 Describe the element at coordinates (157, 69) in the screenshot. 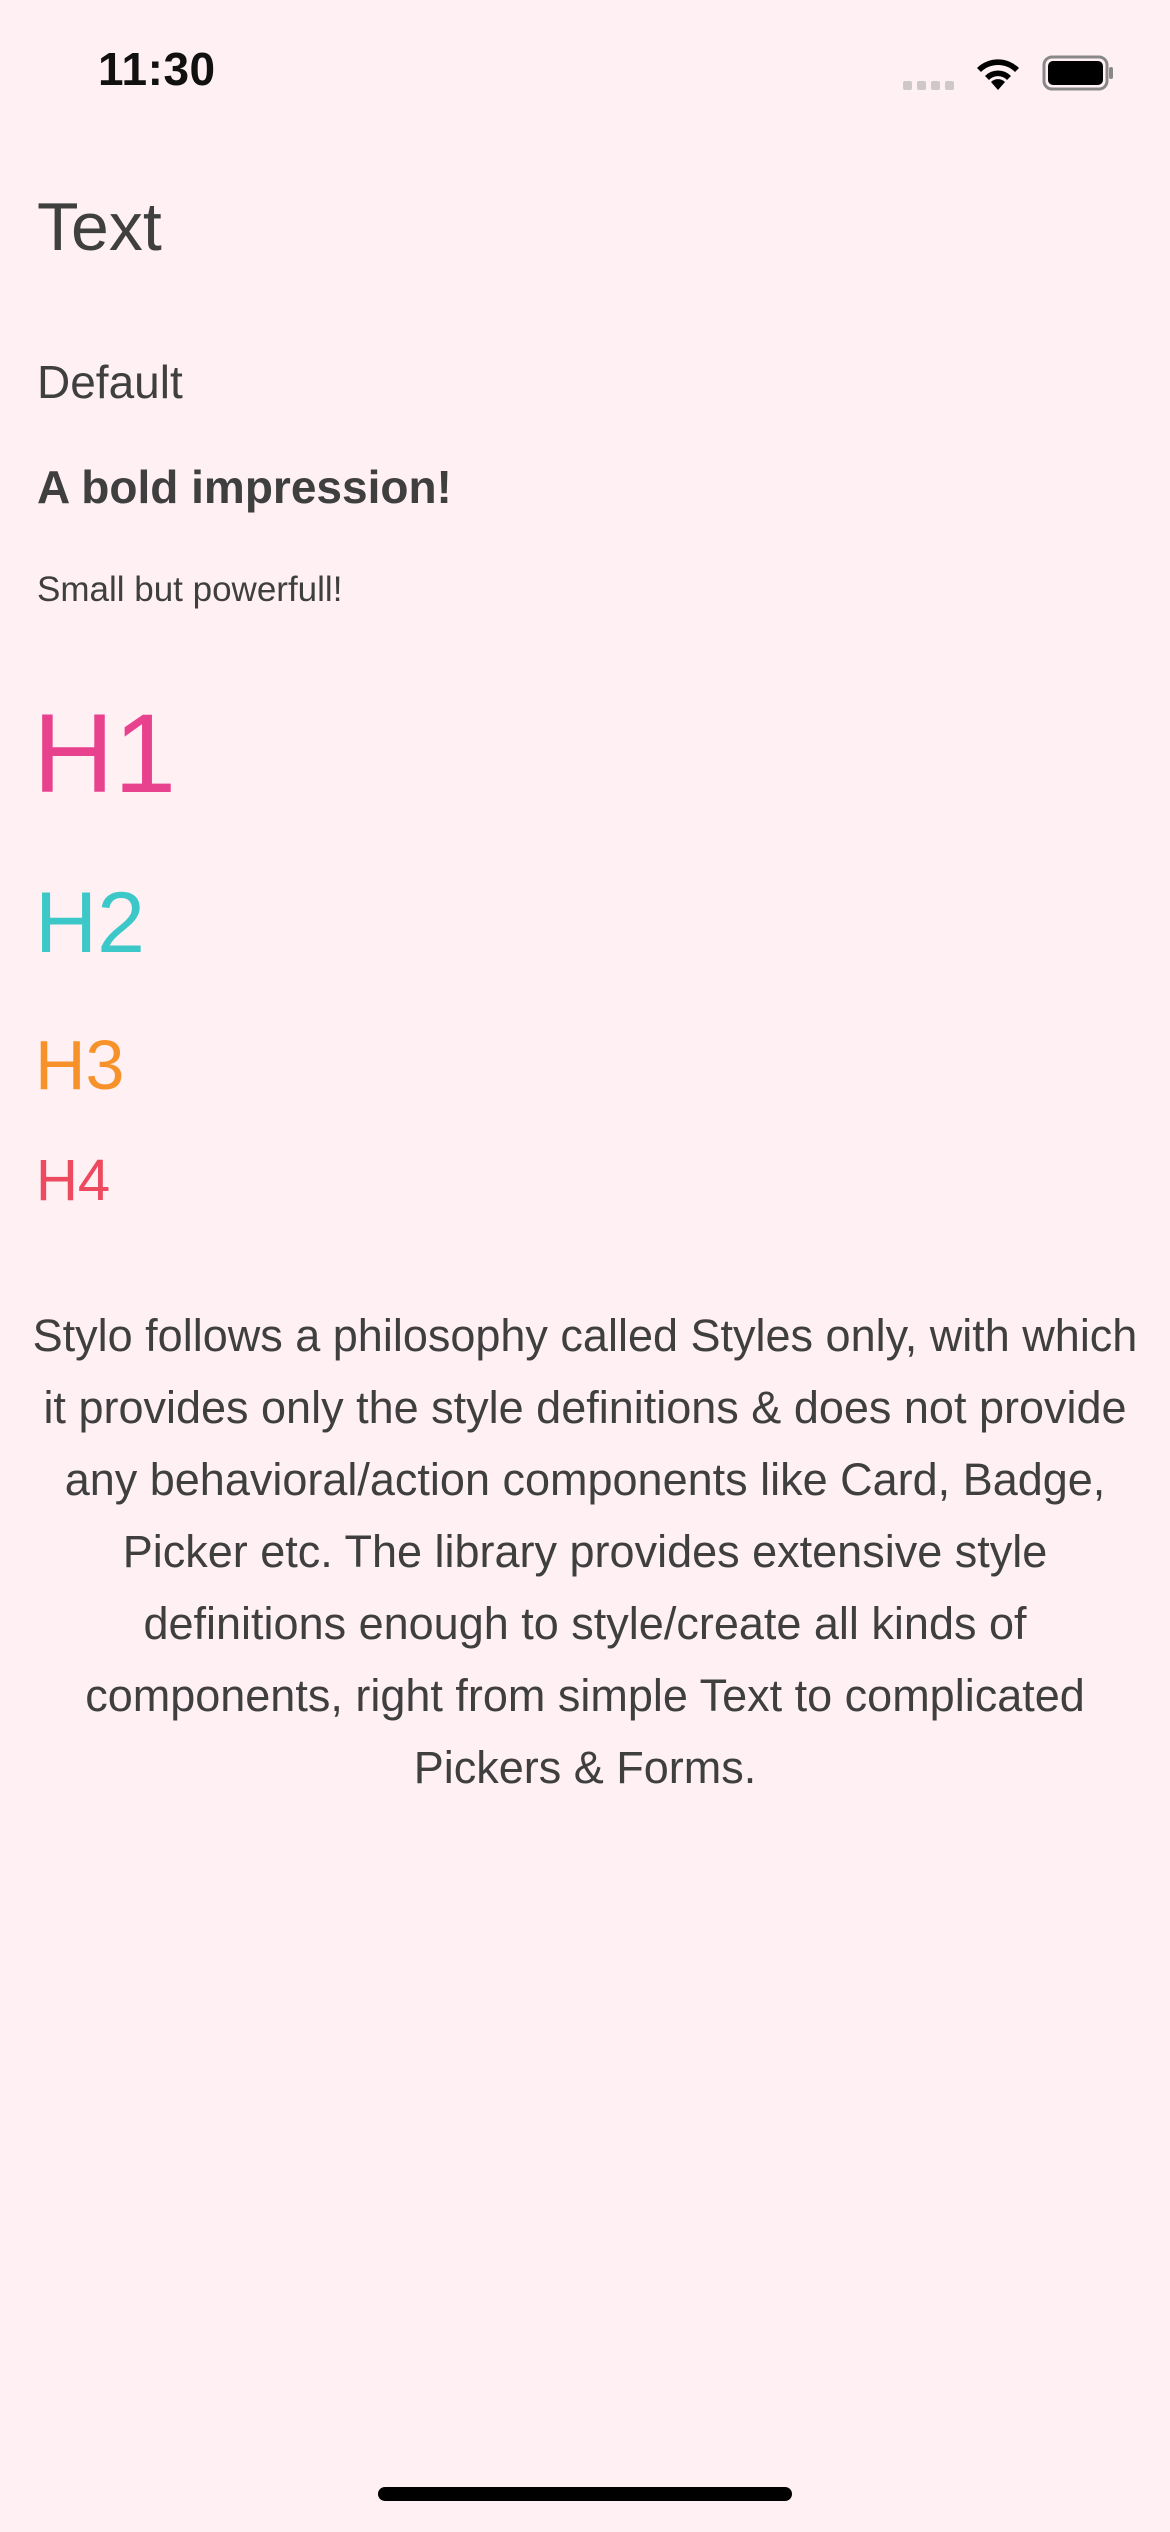

I see `status-time: 11:30` at that location.